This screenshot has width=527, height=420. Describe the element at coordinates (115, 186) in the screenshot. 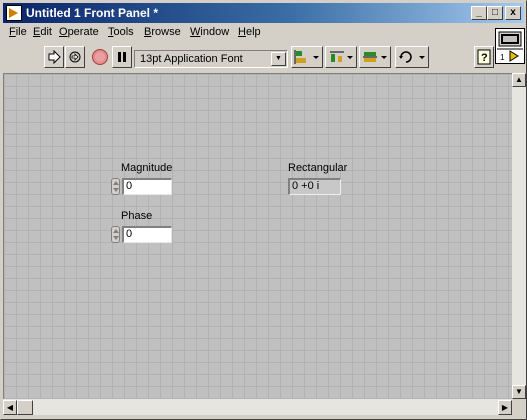

I see `magnitude-increment-decrement` at that location.